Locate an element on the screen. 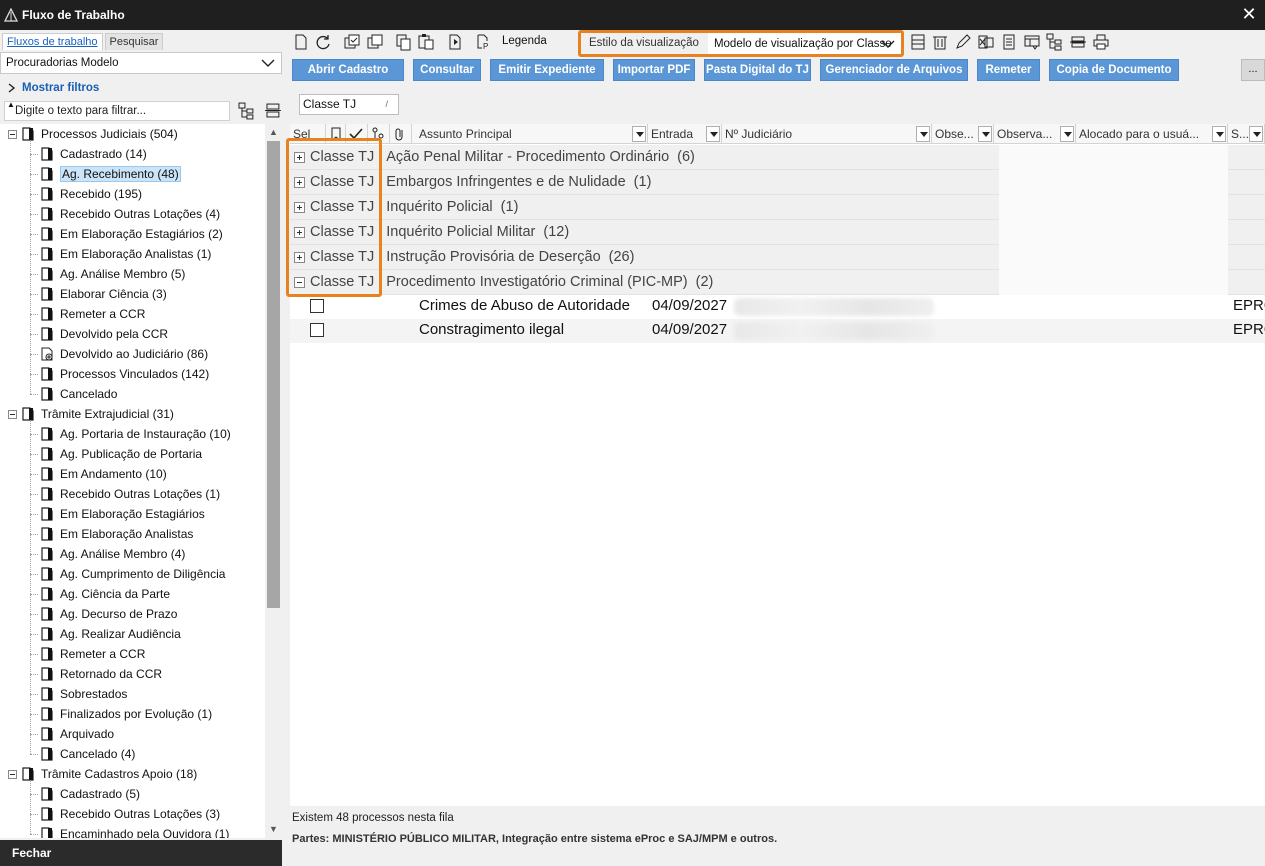  action-button-5: Gerenciador de Arquivos is located at coordinates (894, 70).